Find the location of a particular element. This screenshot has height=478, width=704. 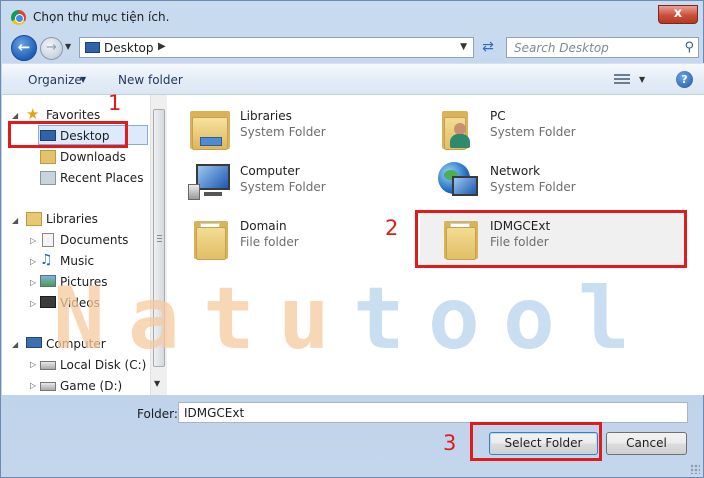

file-item-libraries: Libraries System Folder is located at coordinates (306, 129).